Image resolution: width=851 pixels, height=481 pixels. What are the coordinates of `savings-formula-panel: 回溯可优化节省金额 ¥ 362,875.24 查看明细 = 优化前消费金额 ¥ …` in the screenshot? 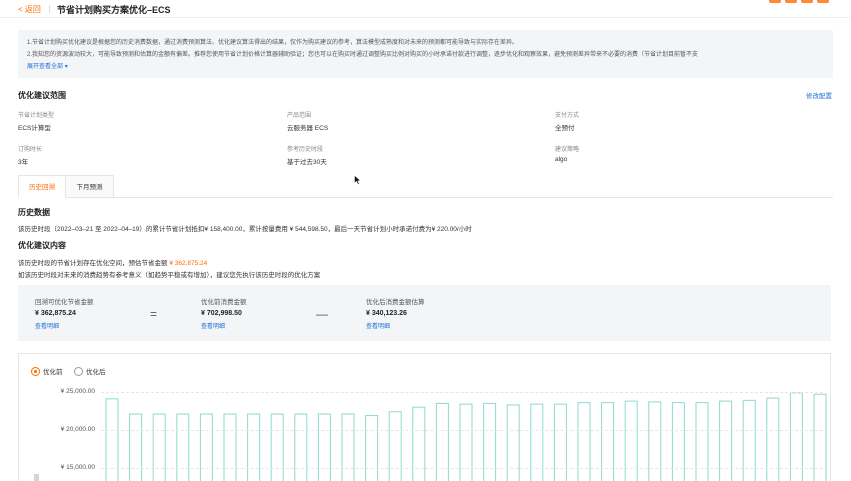 It's located at (424, 313).